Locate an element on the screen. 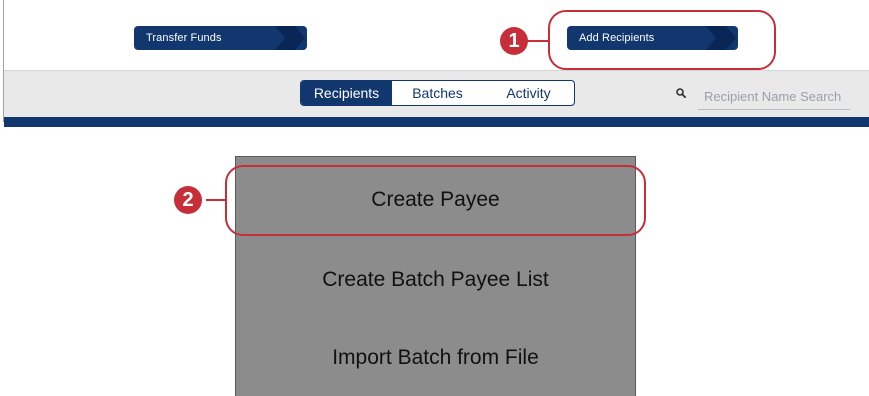 The height and width of the screenshot is (396, 869). menu-item-create-batch-payee-list: Create Batch Payee List is located at coordinates (435, 280).